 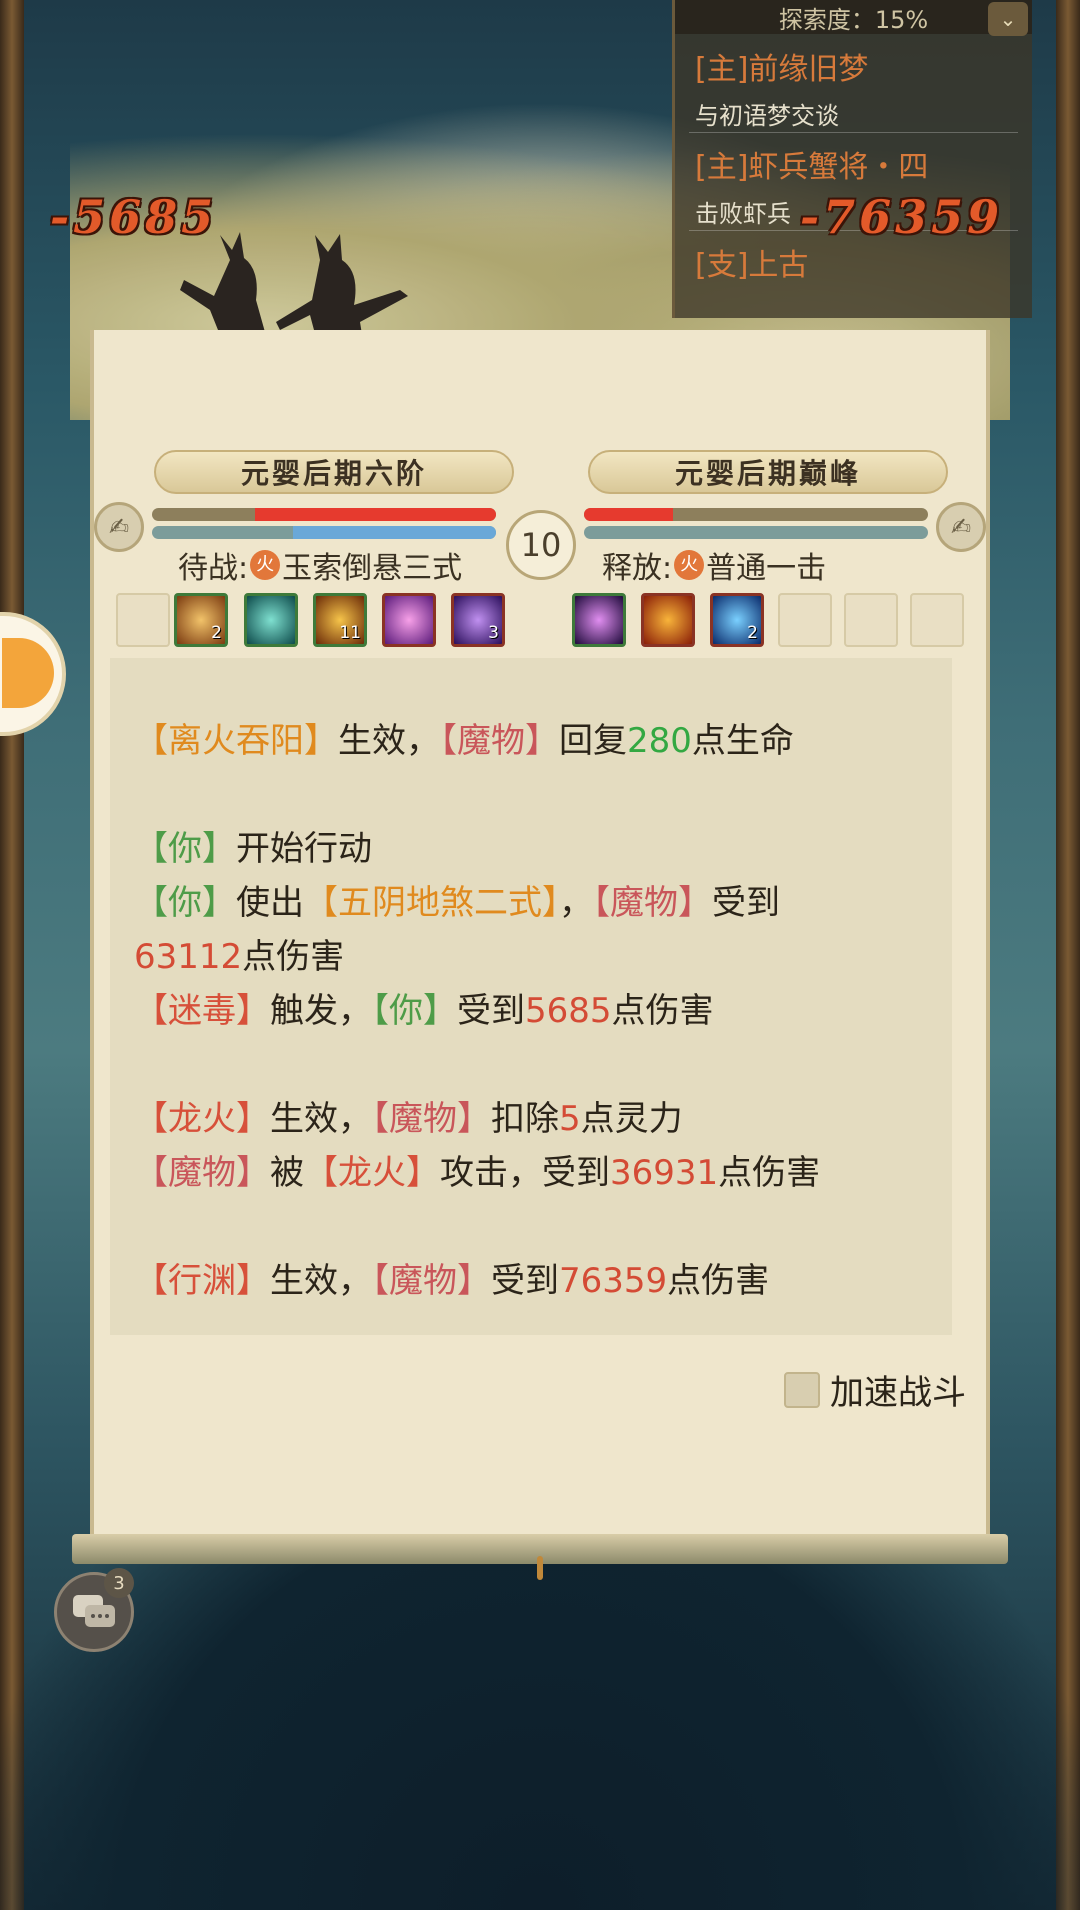 What do you see at coordinates (478, 620) in the screenshot?
I see `violet-vortex-icon: 3` at bounding box center [478, 620].